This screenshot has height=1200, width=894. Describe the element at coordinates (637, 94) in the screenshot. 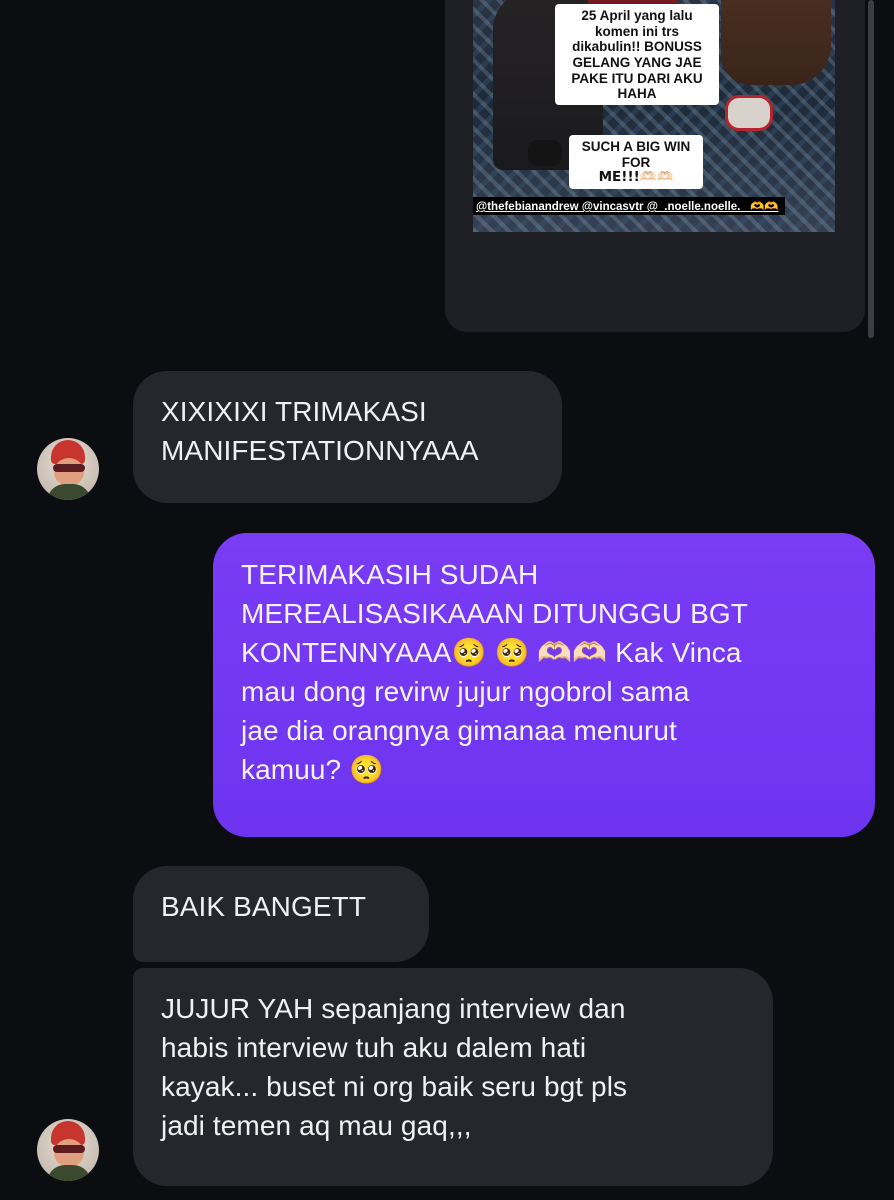

I see `story-sticker-line: HAHA` at that location.